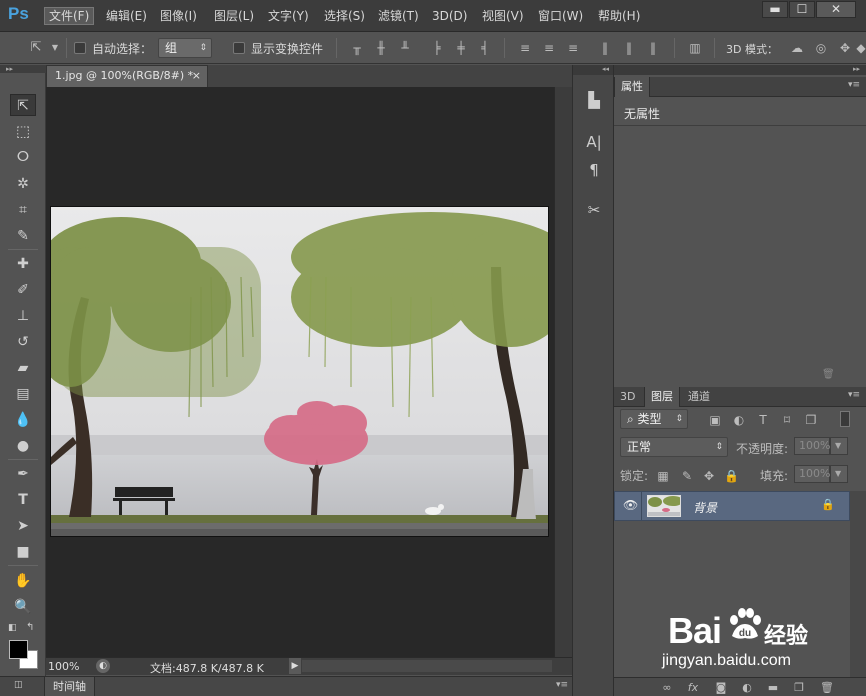 This screenshot has width=866, height=696. What do you see at coordinates (593, 70) in the screenshot?
I see `collapse-handle: ◂◂` at bounding box center [593, 70].